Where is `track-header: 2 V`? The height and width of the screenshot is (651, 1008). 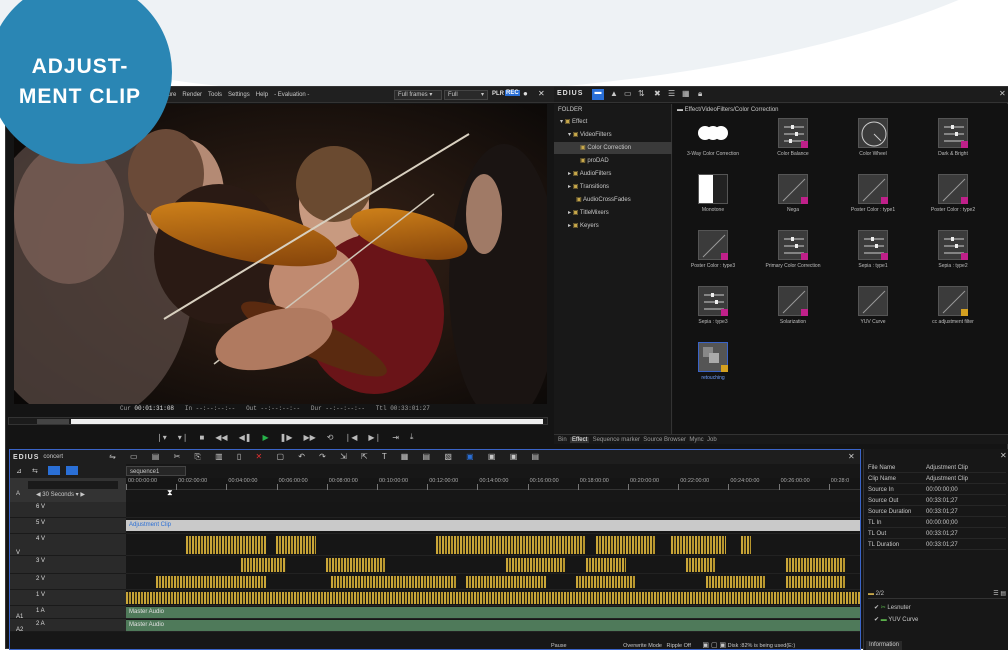
track-header: 2 V is located at coordinates (68, 582).